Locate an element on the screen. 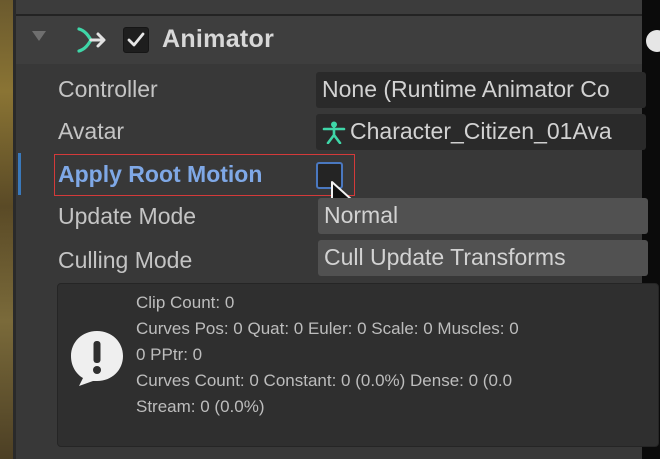  info-line: 0 PPtr: 0 is located at coordinates (169, 354).